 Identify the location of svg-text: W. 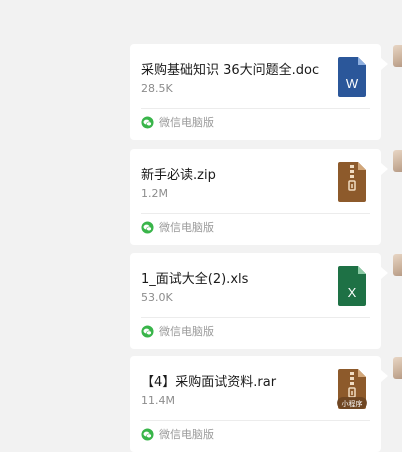
(352, 83).